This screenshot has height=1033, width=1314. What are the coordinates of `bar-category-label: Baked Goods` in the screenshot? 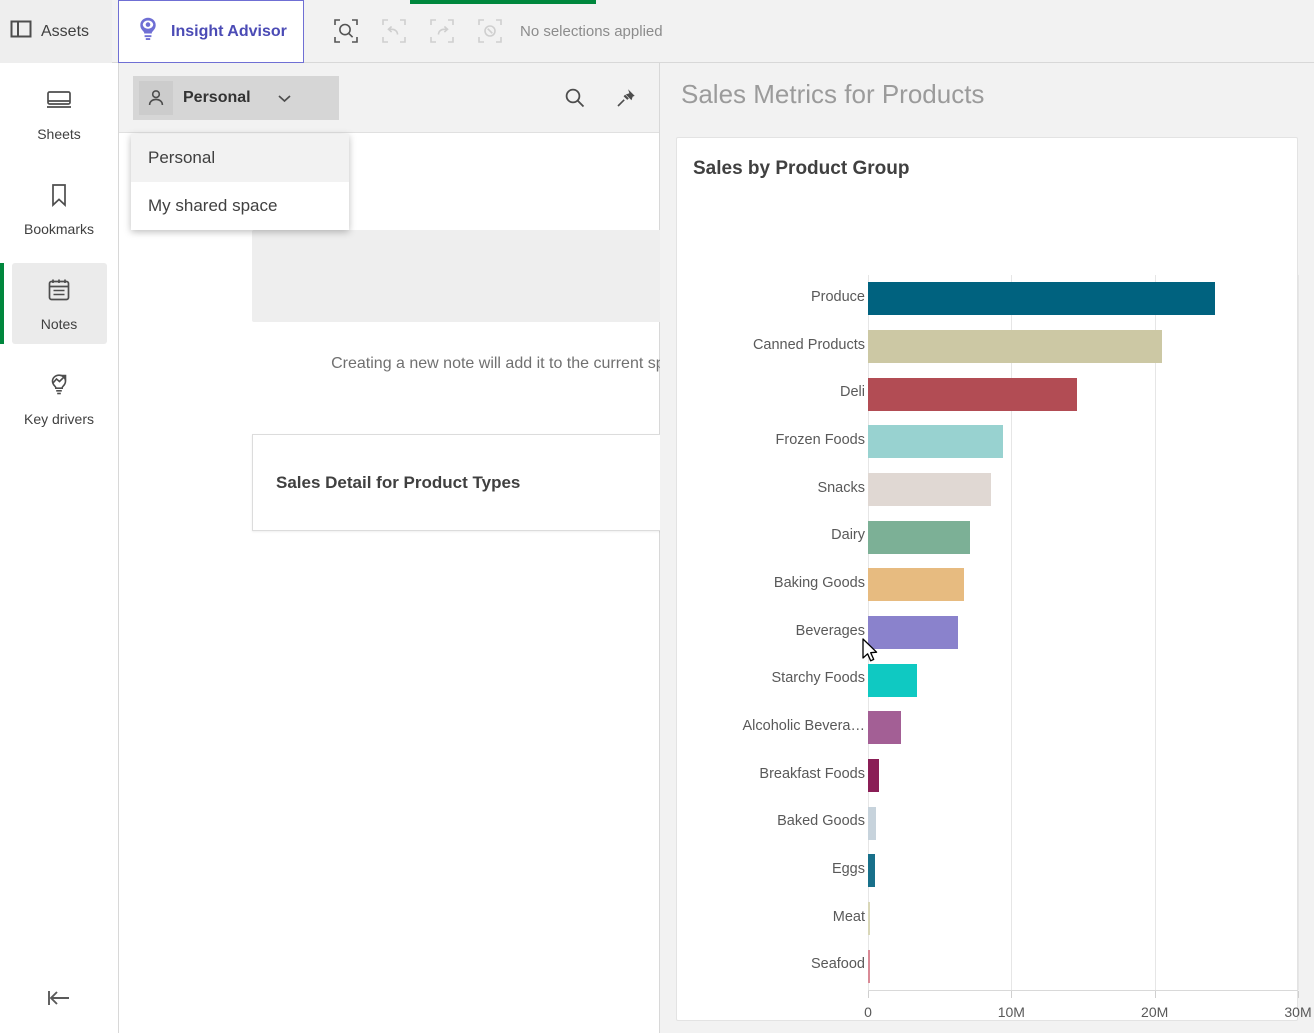 It's located at (821, 821).